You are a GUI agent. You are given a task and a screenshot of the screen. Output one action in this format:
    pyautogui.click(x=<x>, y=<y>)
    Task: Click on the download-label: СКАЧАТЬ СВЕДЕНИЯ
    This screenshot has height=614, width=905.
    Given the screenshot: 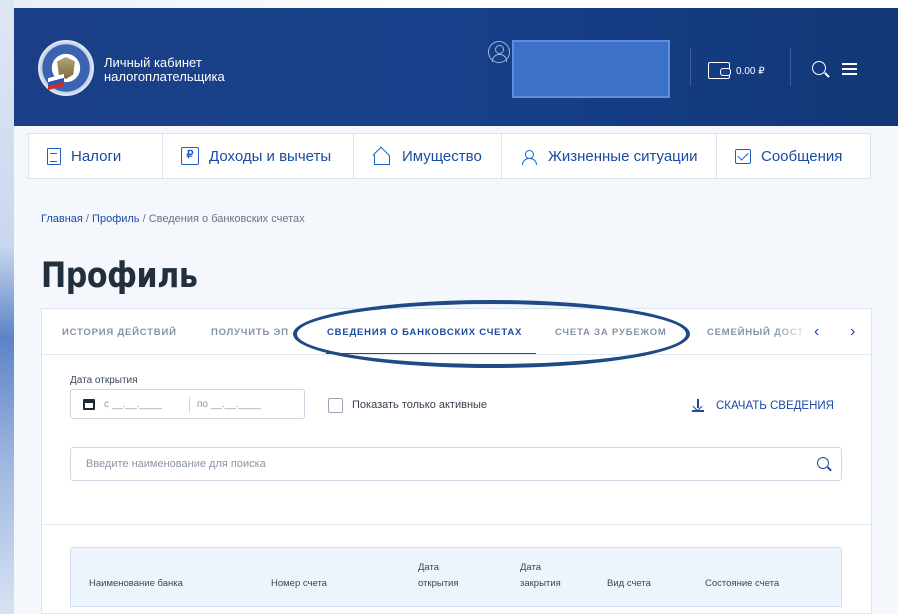 What is the action you would take?
    pyautogui.click(x=775, y=405)
    